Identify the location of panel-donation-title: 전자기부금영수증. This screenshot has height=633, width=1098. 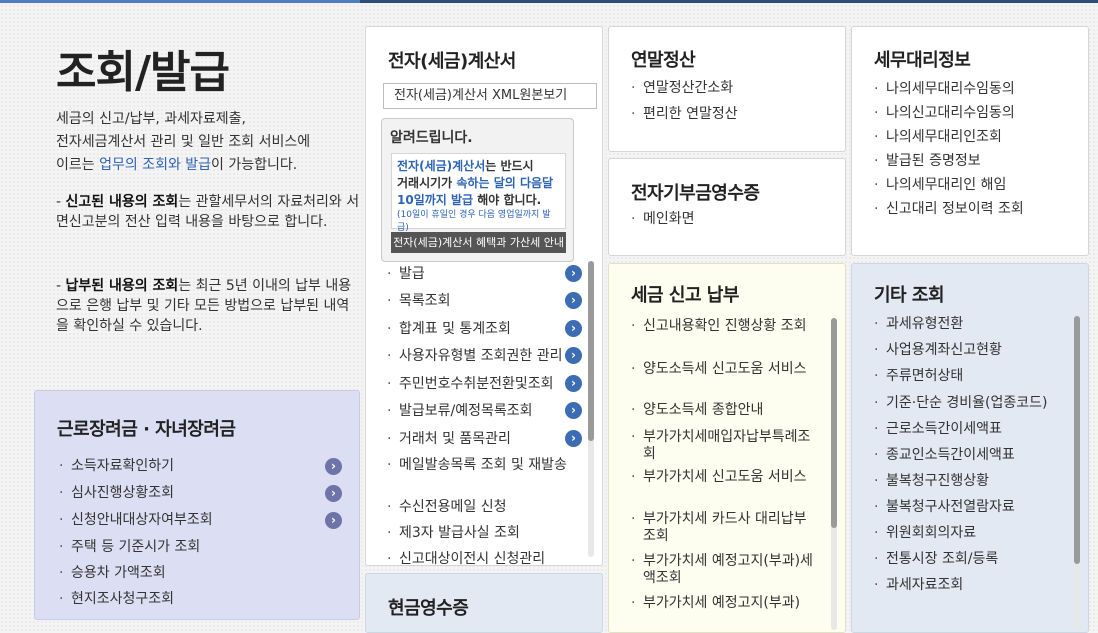
(695, 193).